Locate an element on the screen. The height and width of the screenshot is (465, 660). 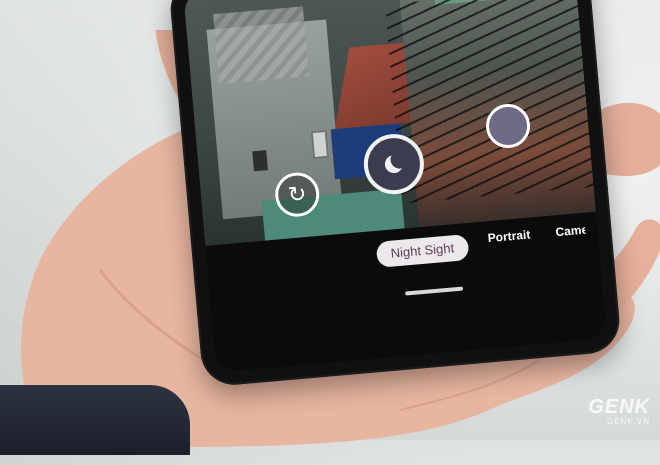
home-gesture-bar is located at coordinates (434, 291).